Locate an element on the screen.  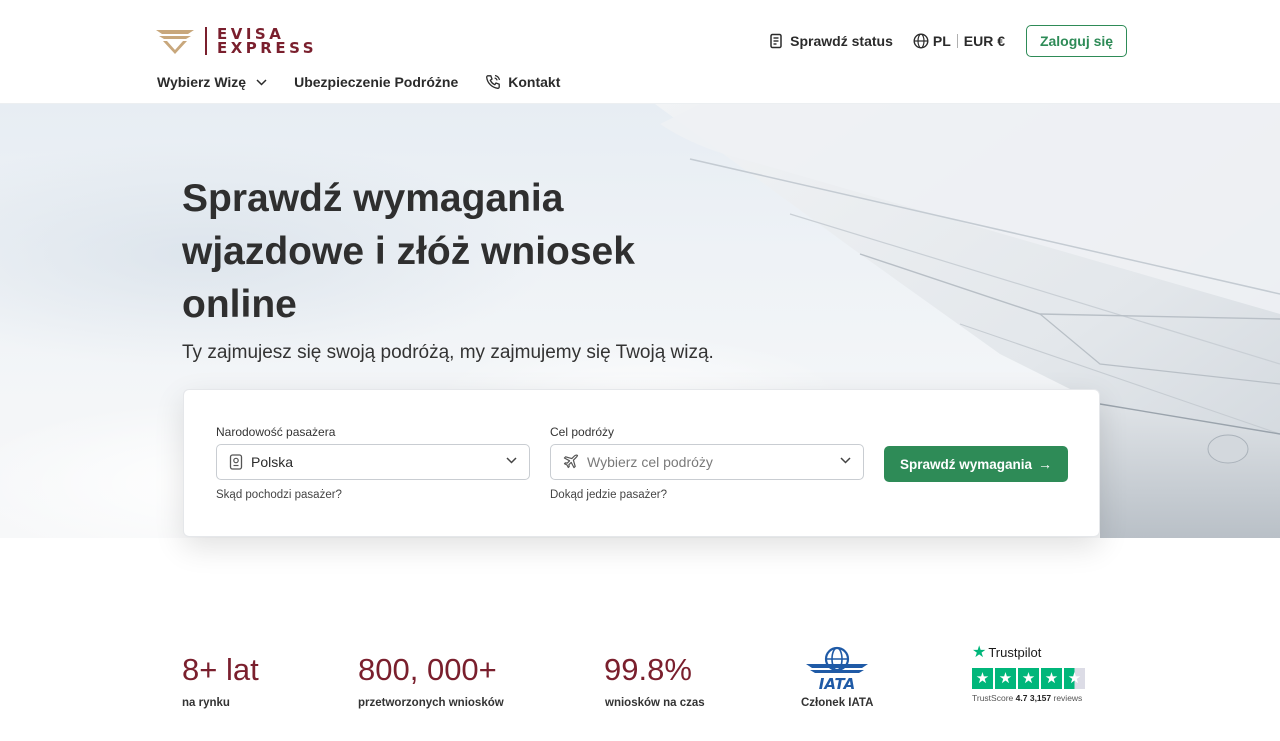
trustpilot-header: ★ Trustpilot is located at coordinates (1029, 652).